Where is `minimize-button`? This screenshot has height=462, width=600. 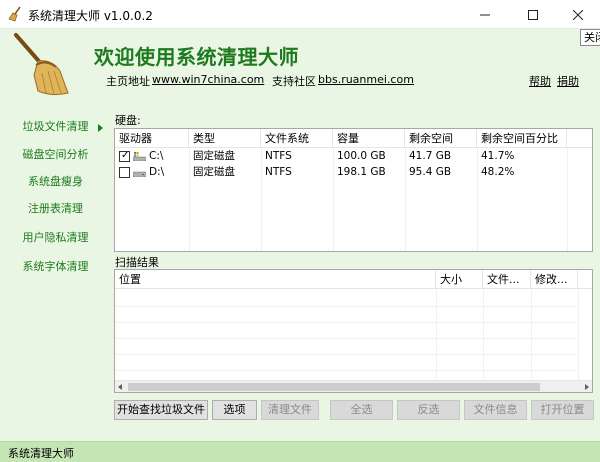 minimize-button is located at coordinates (485, 14).